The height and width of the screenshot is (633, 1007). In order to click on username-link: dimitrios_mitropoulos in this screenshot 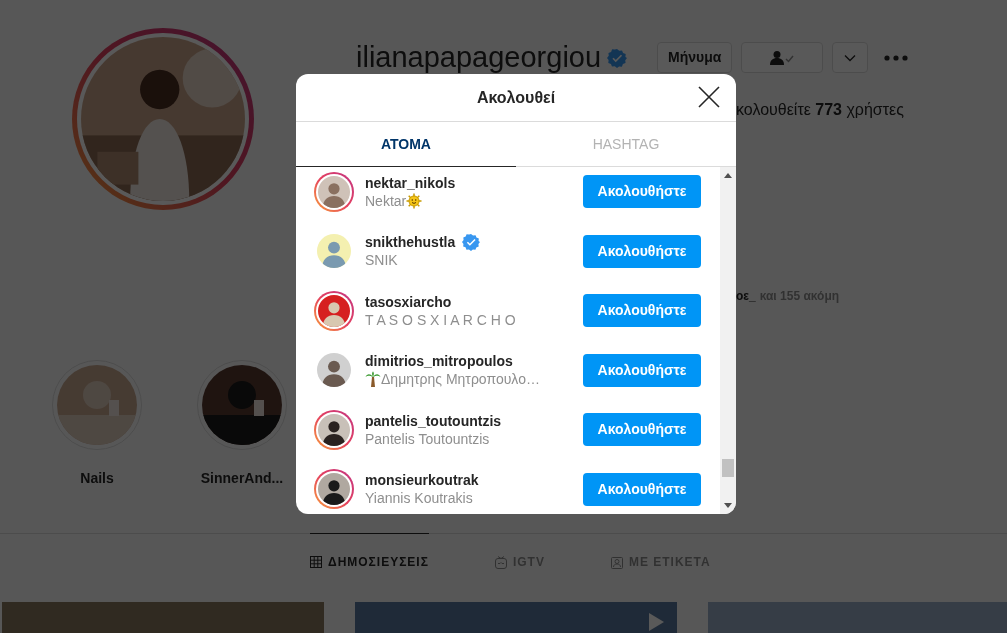, I will do `click(439, 361)`.